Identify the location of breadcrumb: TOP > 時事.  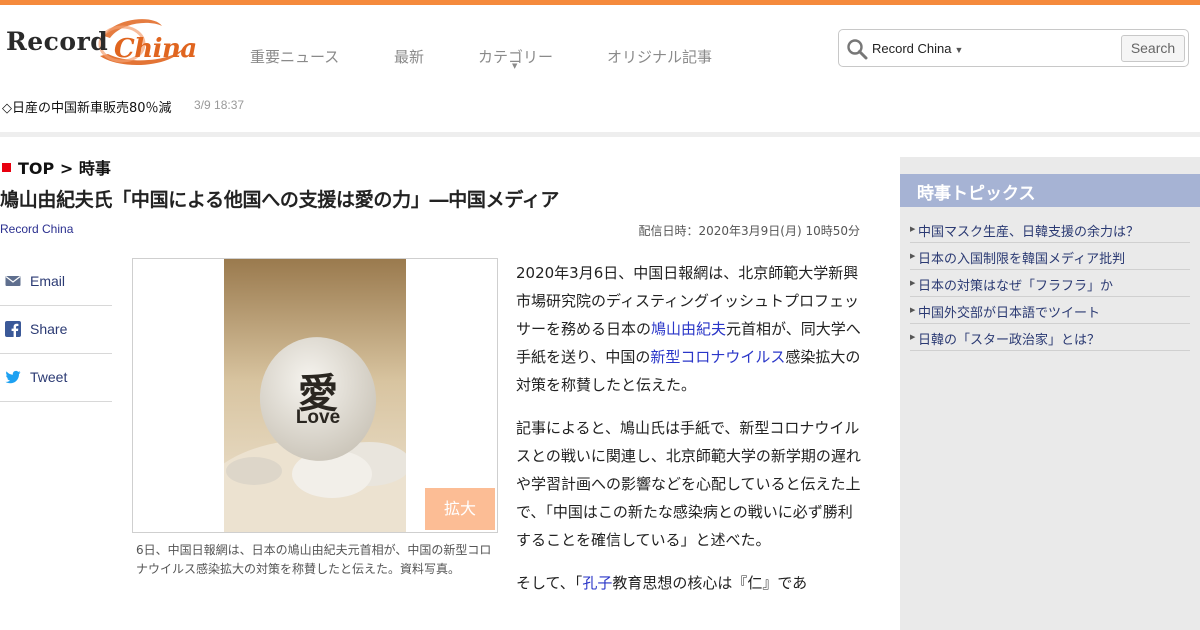
(56, 167).